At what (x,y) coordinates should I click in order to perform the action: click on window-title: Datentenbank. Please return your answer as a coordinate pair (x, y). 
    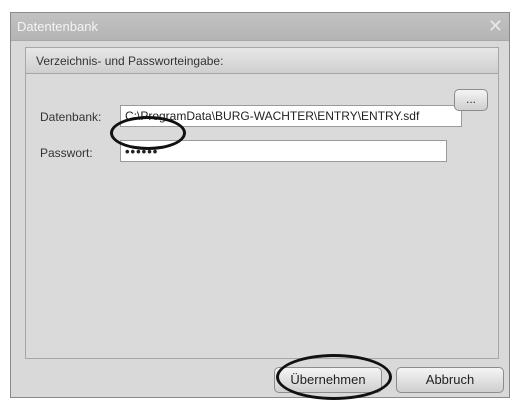
    Looking at the image, I should click on (57, 26).